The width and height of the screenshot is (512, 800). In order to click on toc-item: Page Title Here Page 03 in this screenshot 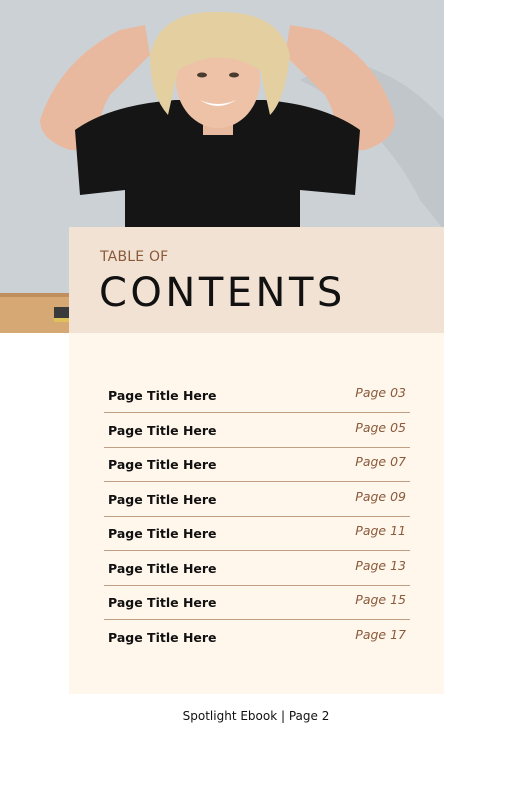, I will do `click(257, 396)`.